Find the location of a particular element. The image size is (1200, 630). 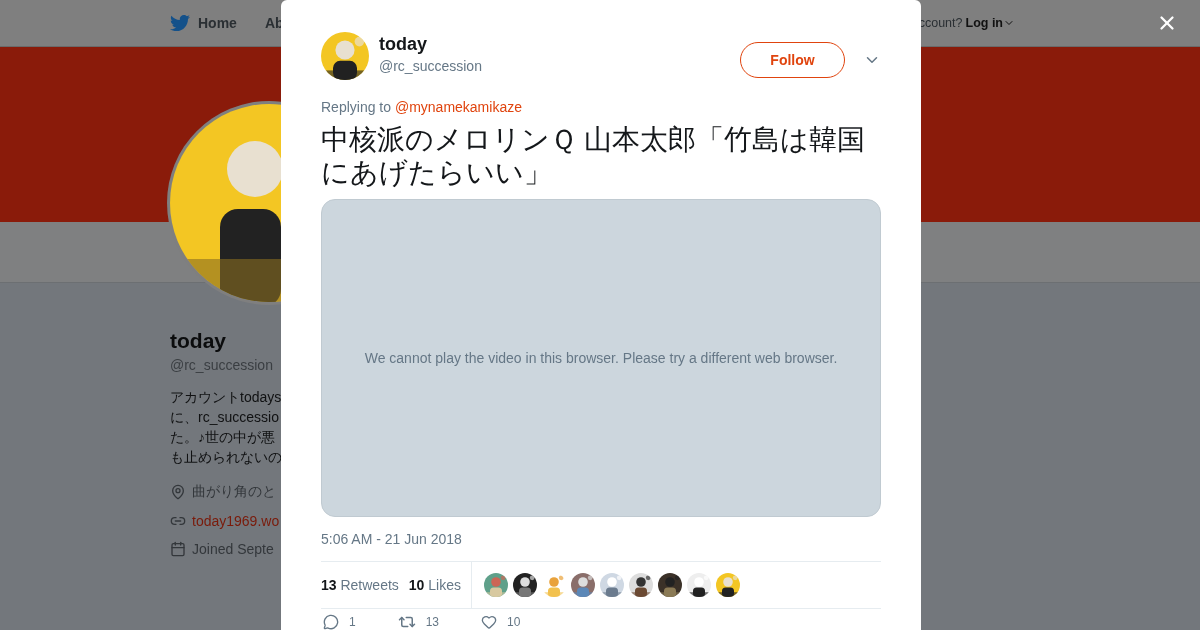

mention-link: @mynamekamikaze is located at coordinates (458, 107).